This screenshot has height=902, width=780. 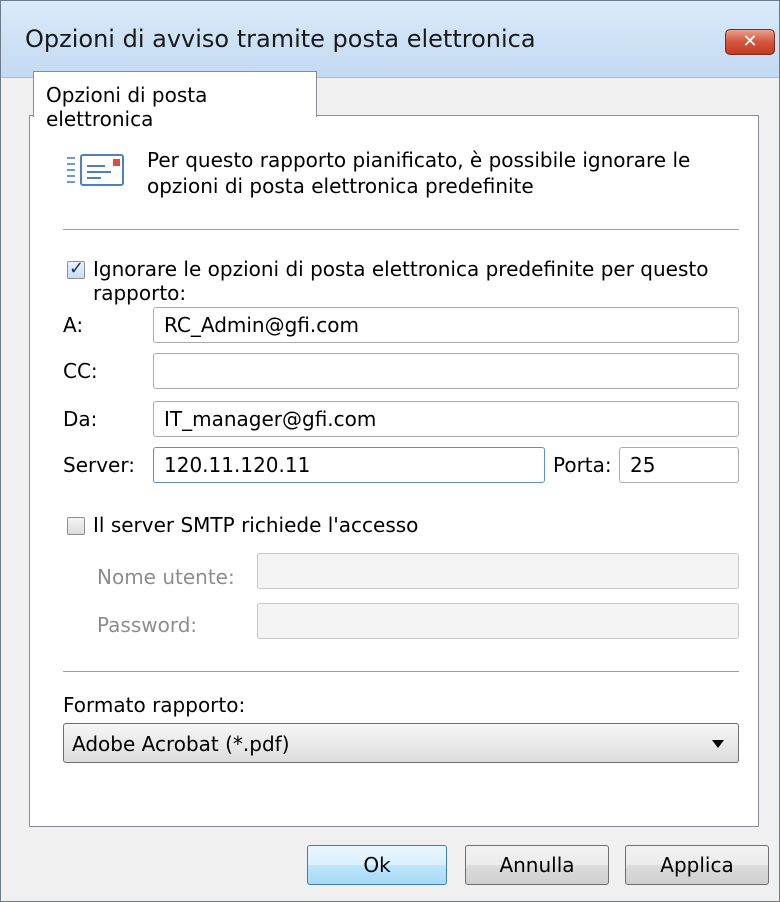 What do you see at coordinates (498, 571) in the screenshot?
I see `username-field` at bounding box center [498, 571].